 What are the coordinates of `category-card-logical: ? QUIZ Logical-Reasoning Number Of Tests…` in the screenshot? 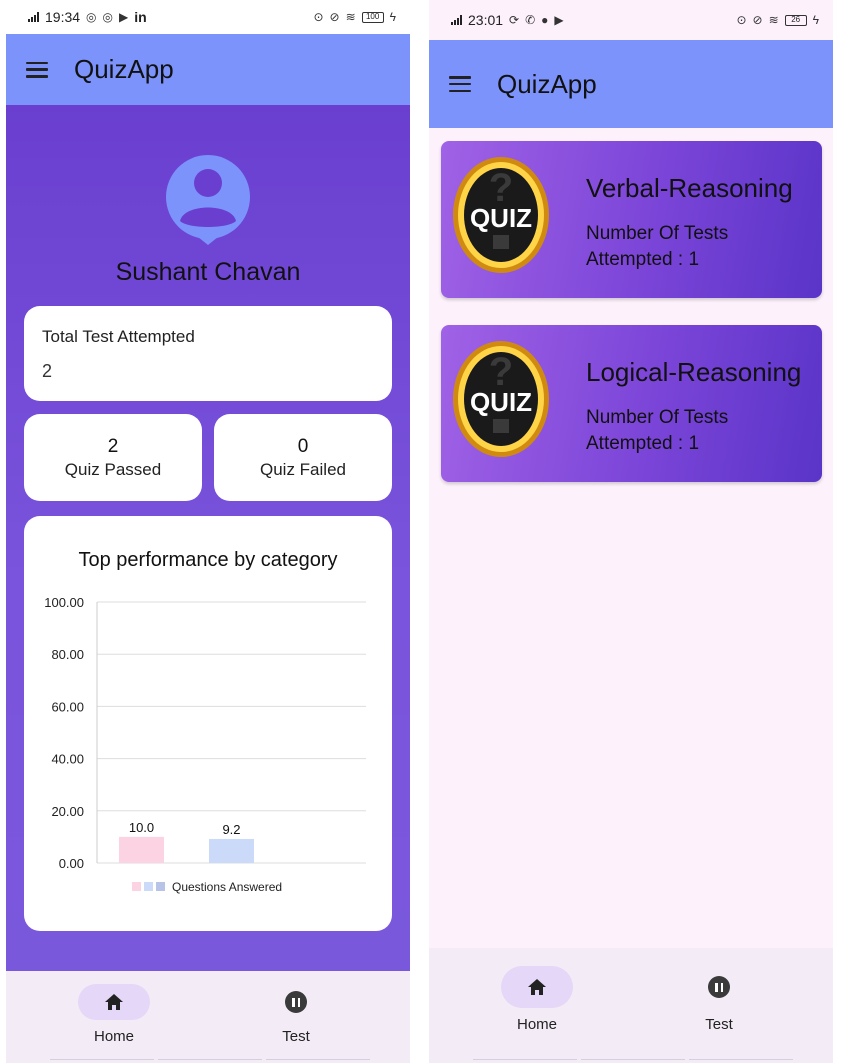 It's located at (631, 403).